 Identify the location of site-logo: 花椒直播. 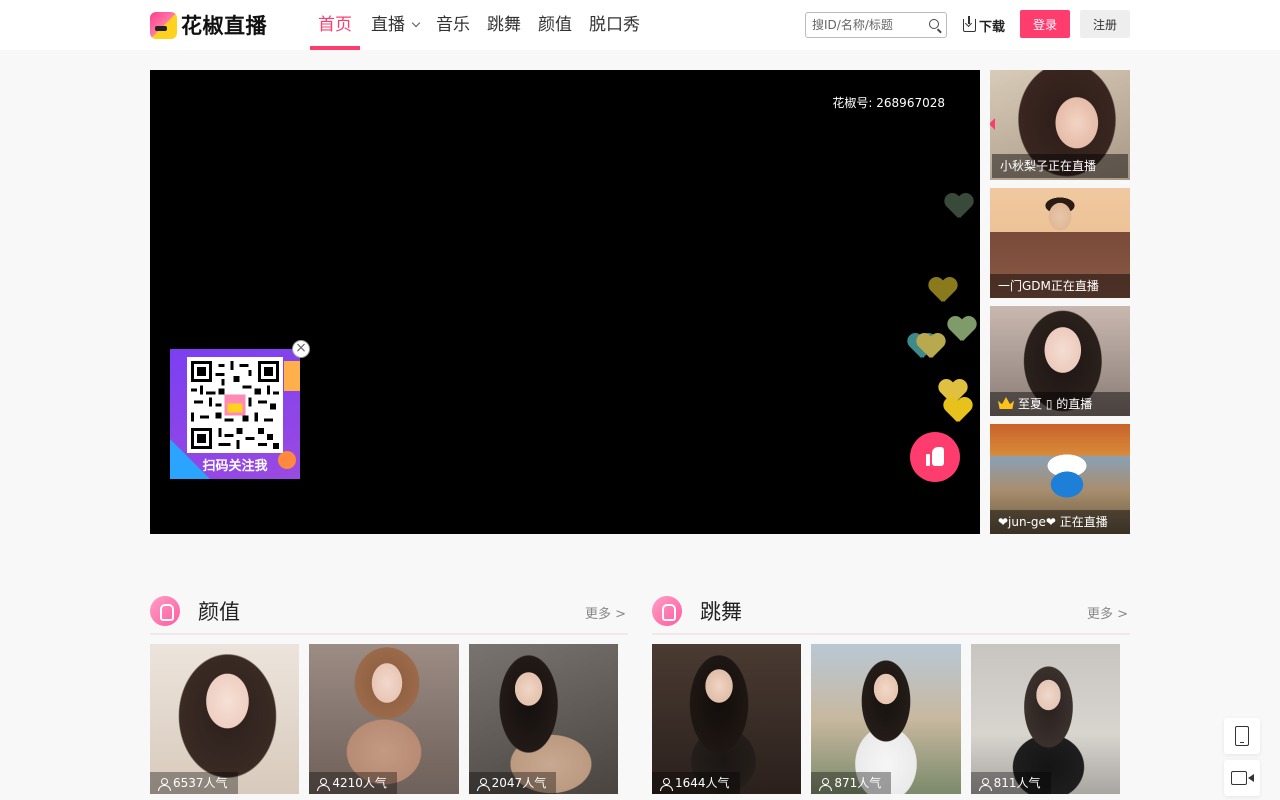
(208, 25).